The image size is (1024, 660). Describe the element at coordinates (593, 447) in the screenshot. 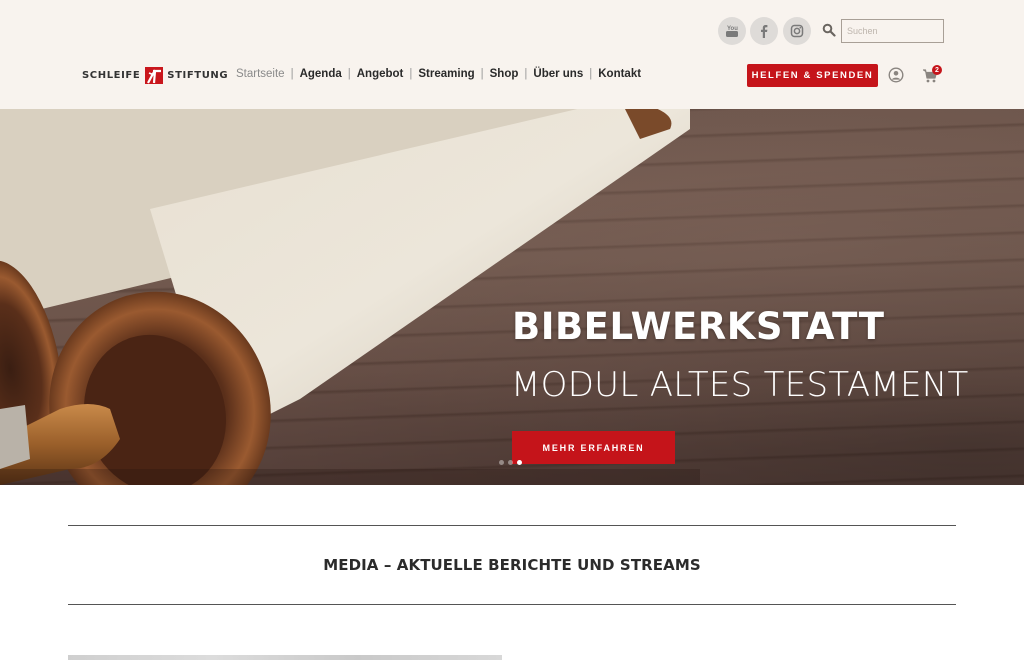

I see `learn-more-button: MEHR ERFAHREN` at that location.